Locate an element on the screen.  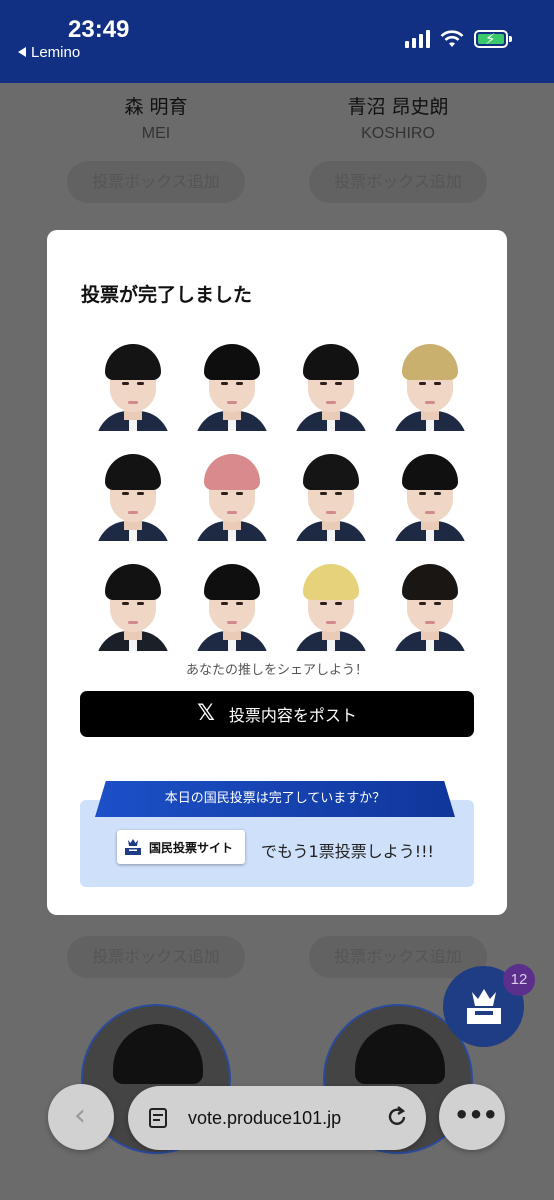
chevron-left-icon: ‹ is located at coordinates (80, 1115).